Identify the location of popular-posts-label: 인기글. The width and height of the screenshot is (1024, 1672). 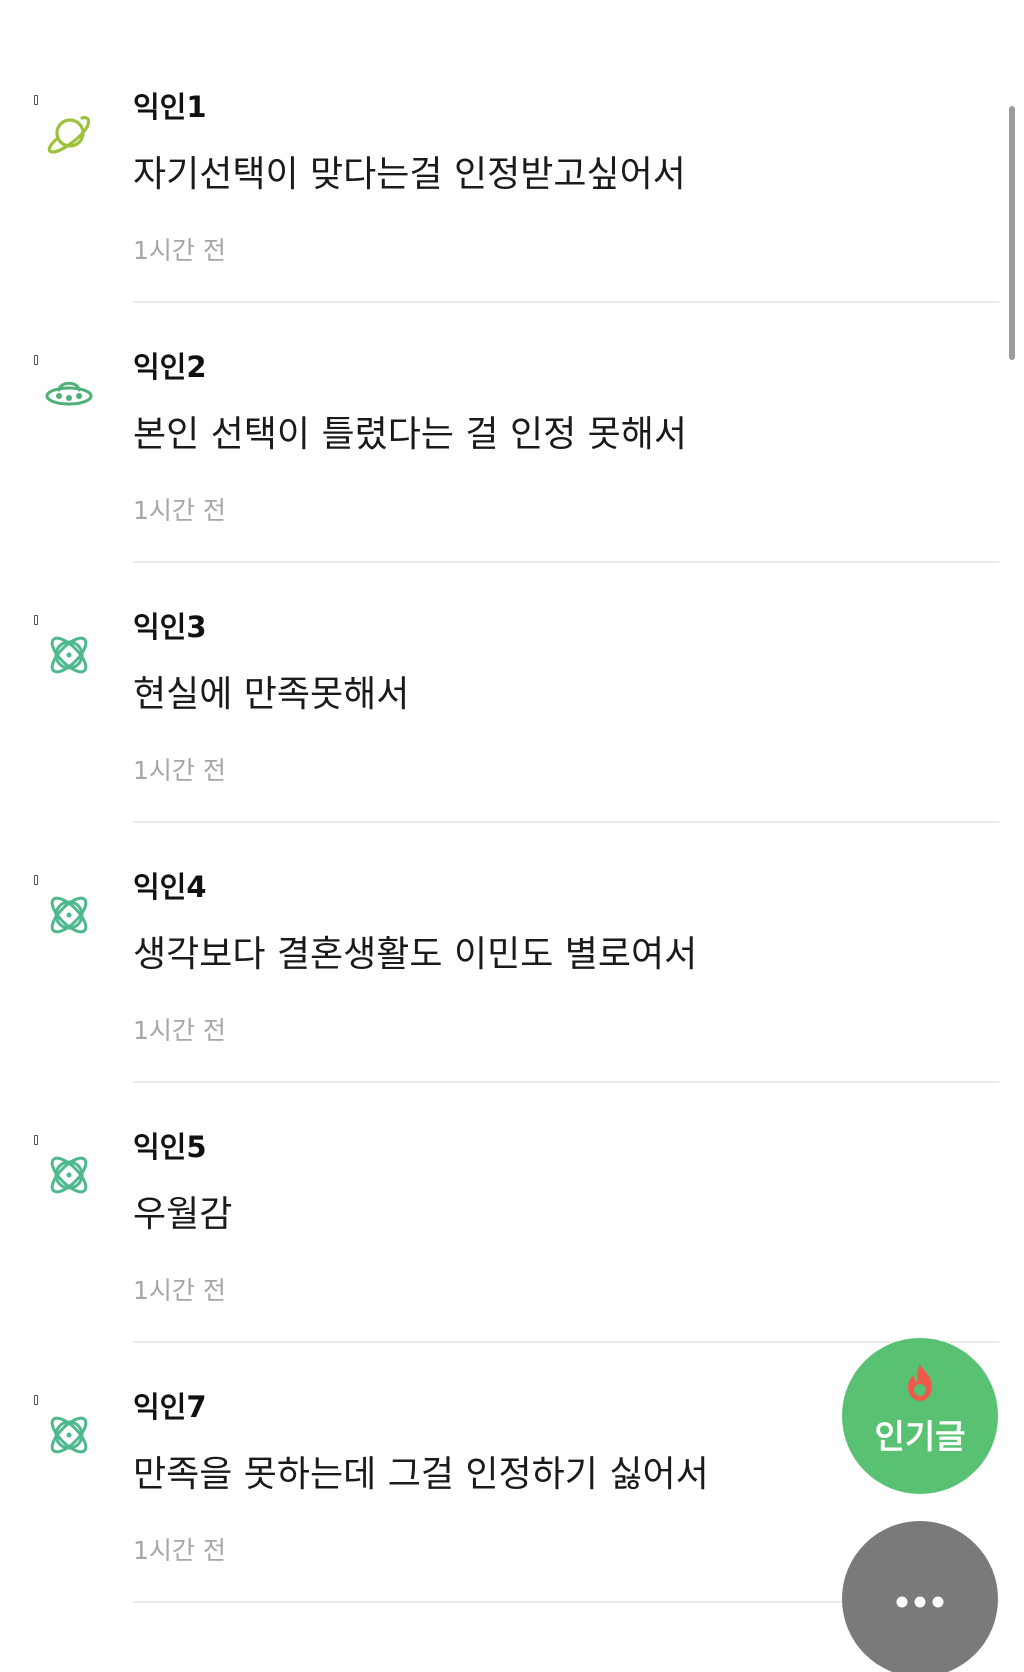
(920, 1436).